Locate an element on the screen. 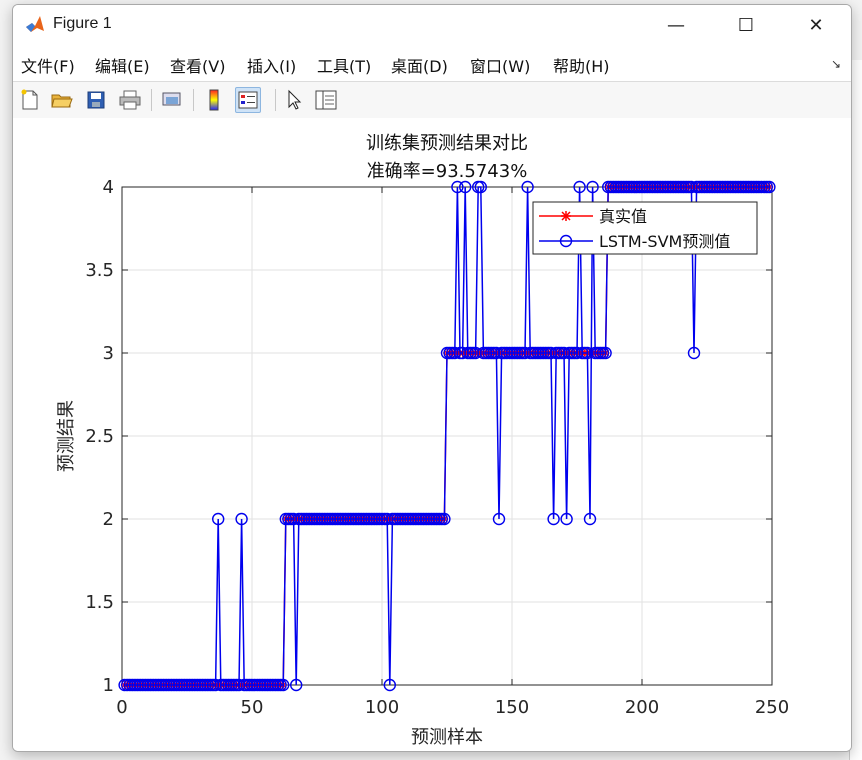 This screenshot has width=862, height=760. menu-help: 帮助(H) is located at coordinates (581, 65).